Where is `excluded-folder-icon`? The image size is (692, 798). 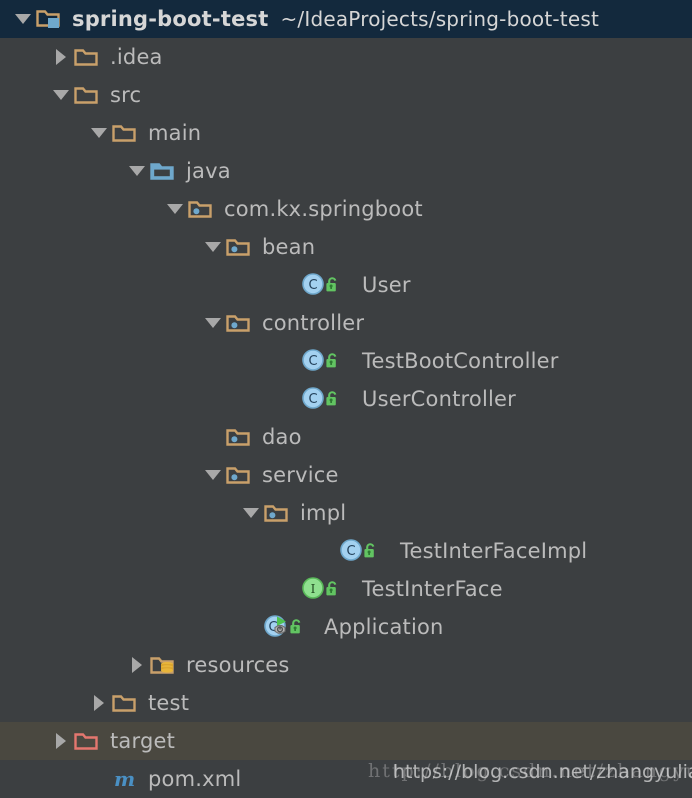 excluded-folder-icon is located at coordinates (89, 741).